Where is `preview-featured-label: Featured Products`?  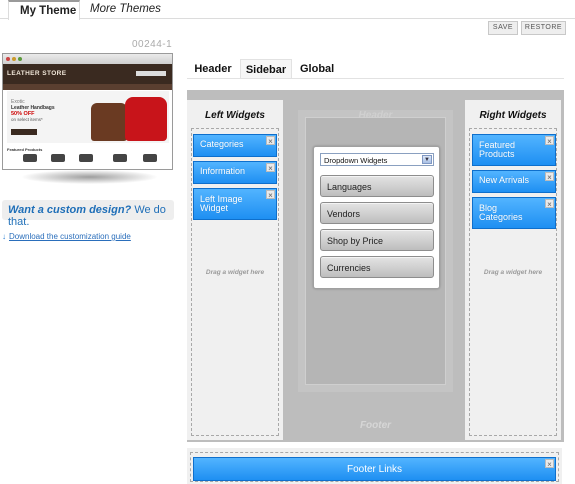 preview-featured-label: Featured Products is located at coordinates (25, 149).